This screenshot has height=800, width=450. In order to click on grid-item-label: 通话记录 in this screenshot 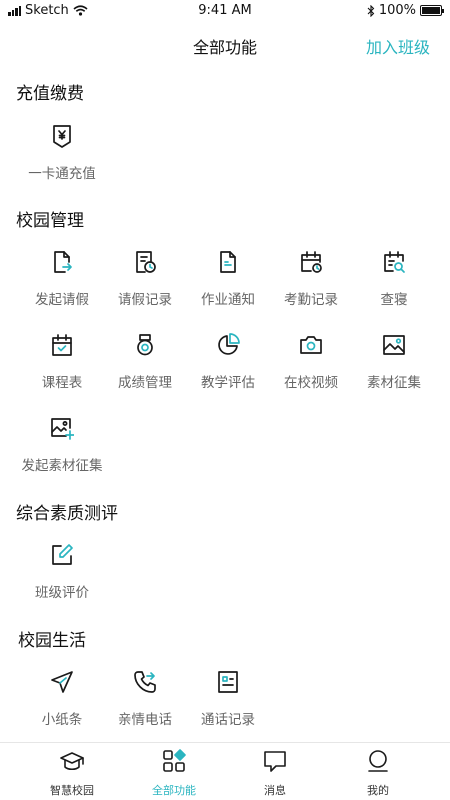, I will do `click(228, 720)`.